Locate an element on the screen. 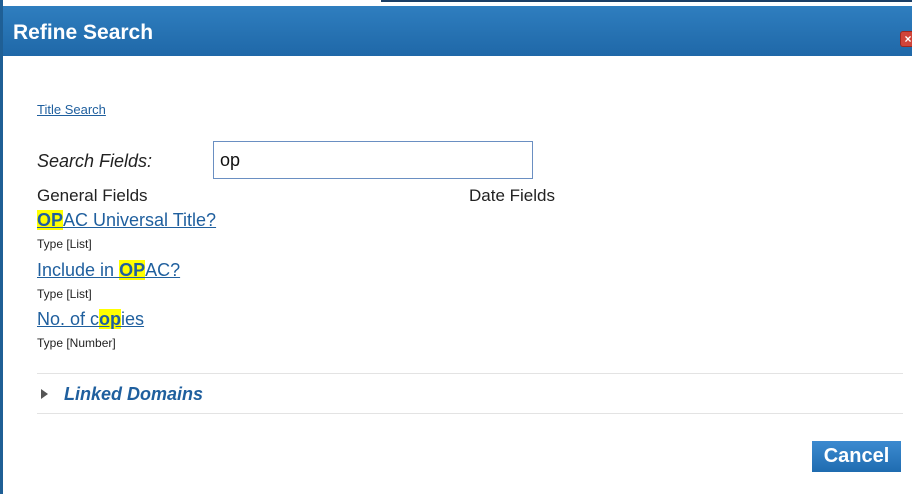  field-link-text: AC Universal Title? is located at coordinates (140, 220).